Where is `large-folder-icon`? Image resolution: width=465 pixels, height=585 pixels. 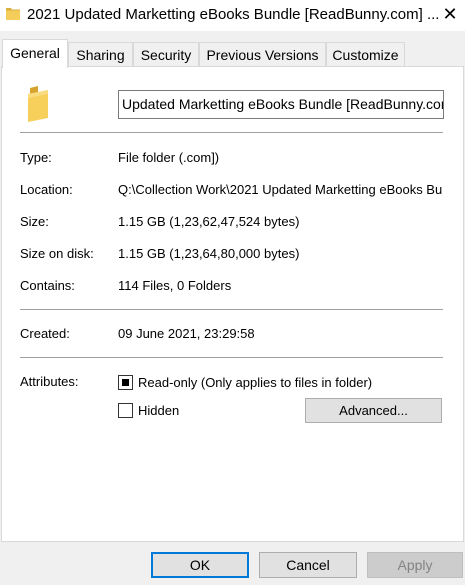 large-folder-icon is located at coordinates (38, 104).